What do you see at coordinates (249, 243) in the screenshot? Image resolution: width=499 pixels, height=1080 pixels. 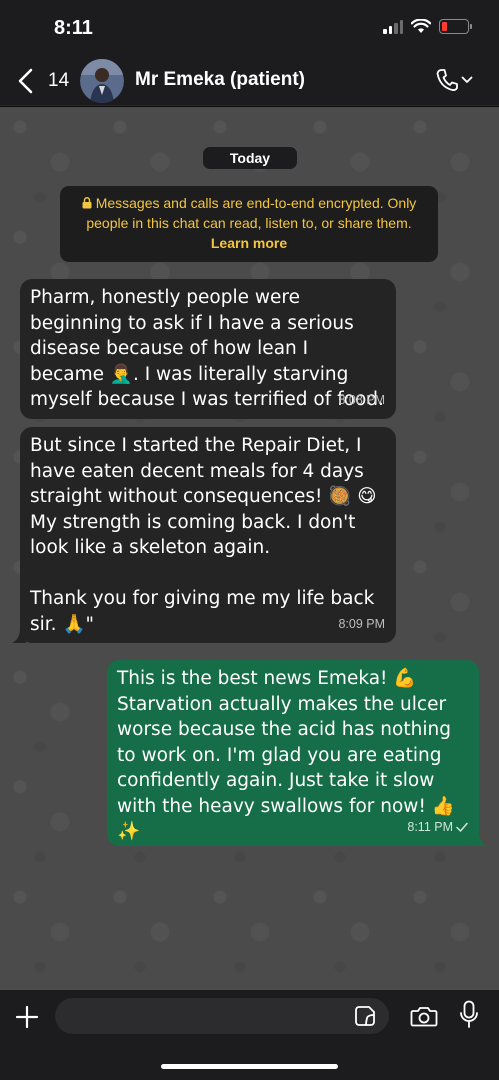 I see `learn-more-link: Learn more` at bounding box center [249, 243].